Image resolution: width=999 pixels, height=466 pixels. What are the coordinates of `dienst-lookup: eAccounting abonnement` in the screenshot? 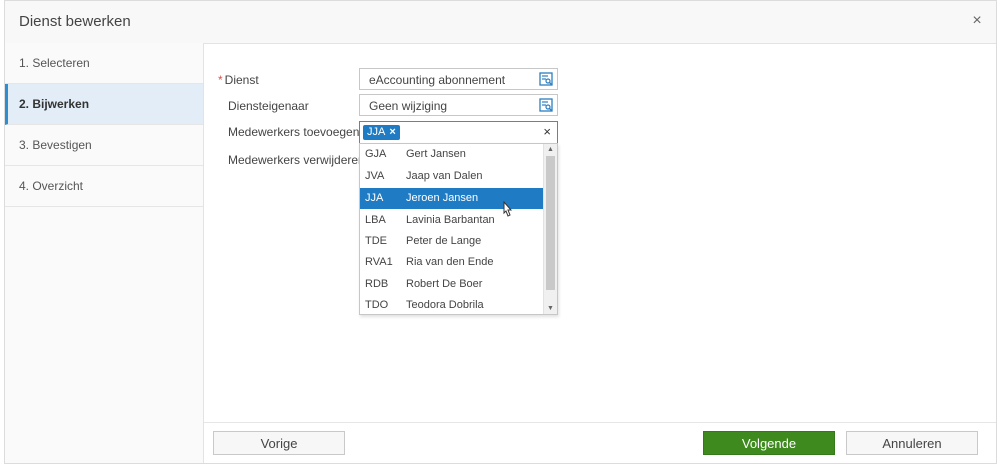 It's located at (458, 79).